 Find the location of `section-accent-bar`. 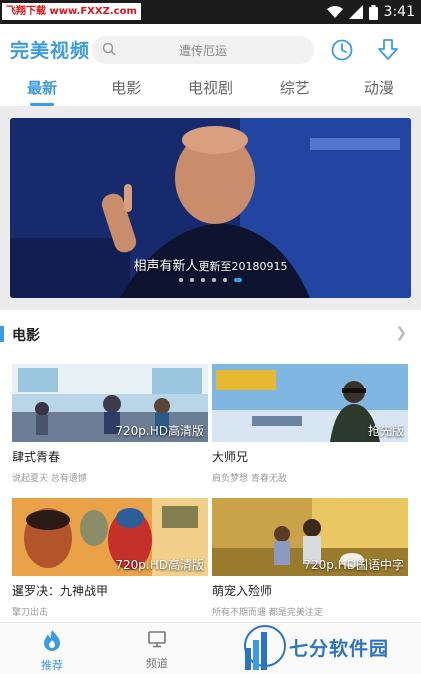

section-accent-bar is located at coordinates (2, 334).